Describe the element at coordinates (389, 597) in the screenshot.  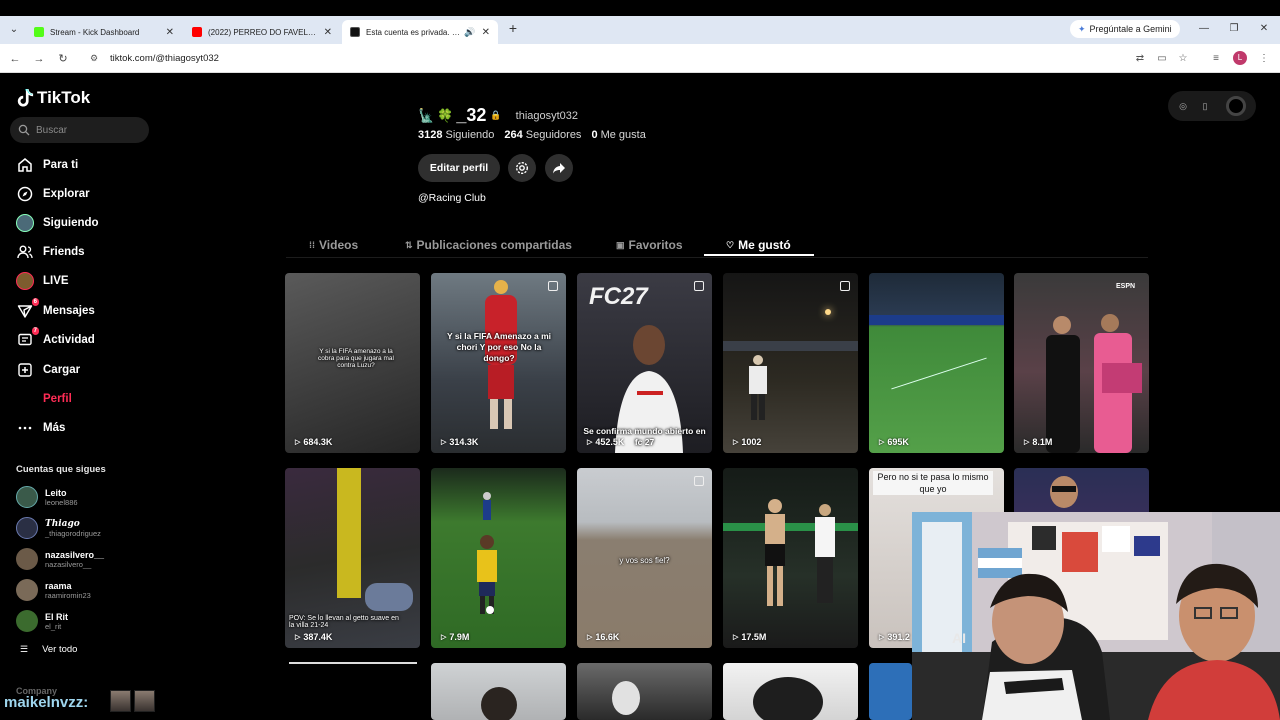
I see `fallen-person` at that location.